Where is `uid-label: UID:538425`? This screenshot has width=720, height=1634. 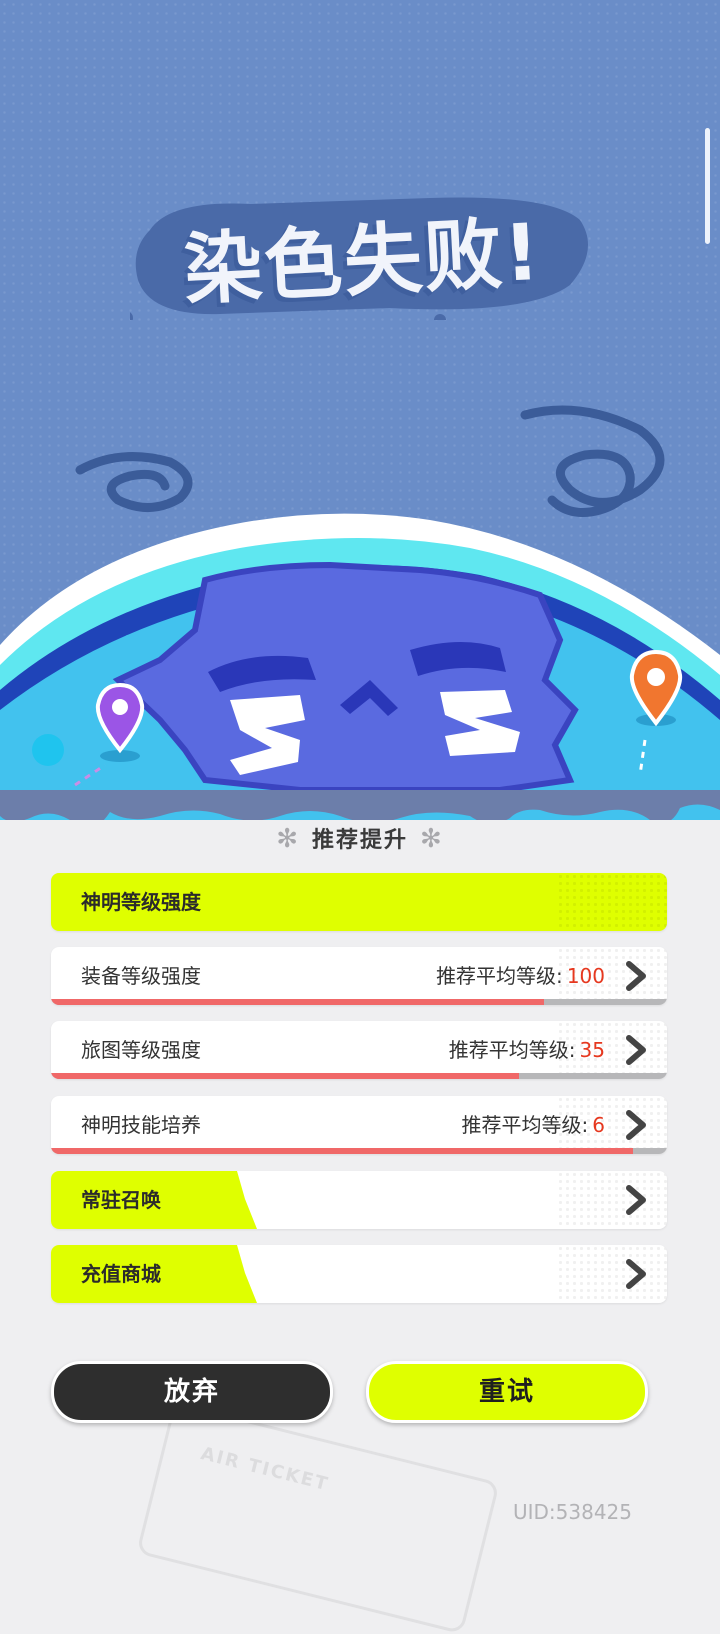
uid-label: UID:538425 is located at coordinates (572, 1512).